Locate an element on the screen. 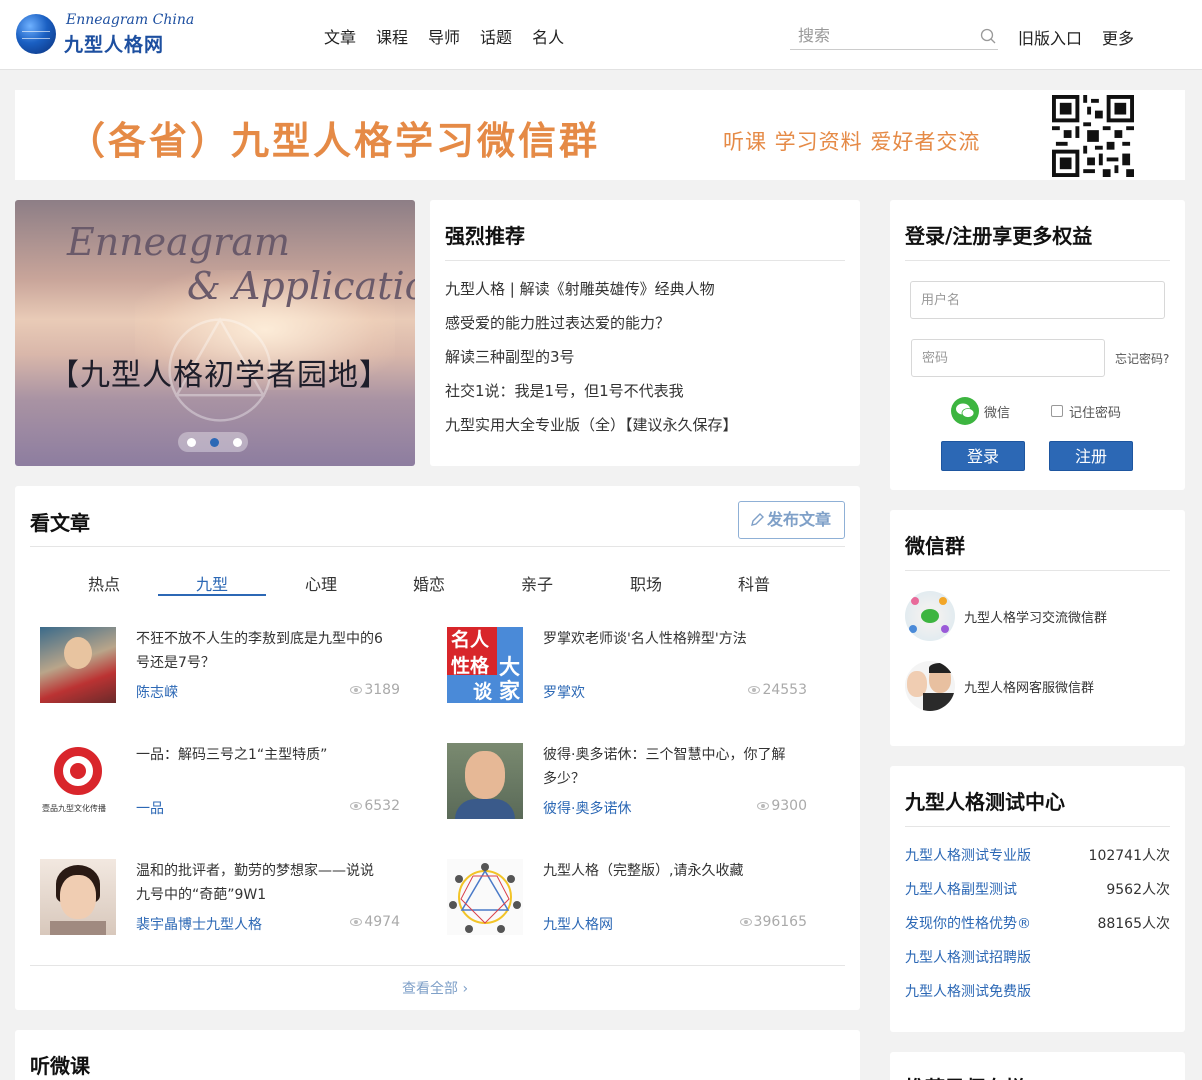 This screenshot has width=1202, height=1080. article-views: 4974 is located at coordinates (365, 922).